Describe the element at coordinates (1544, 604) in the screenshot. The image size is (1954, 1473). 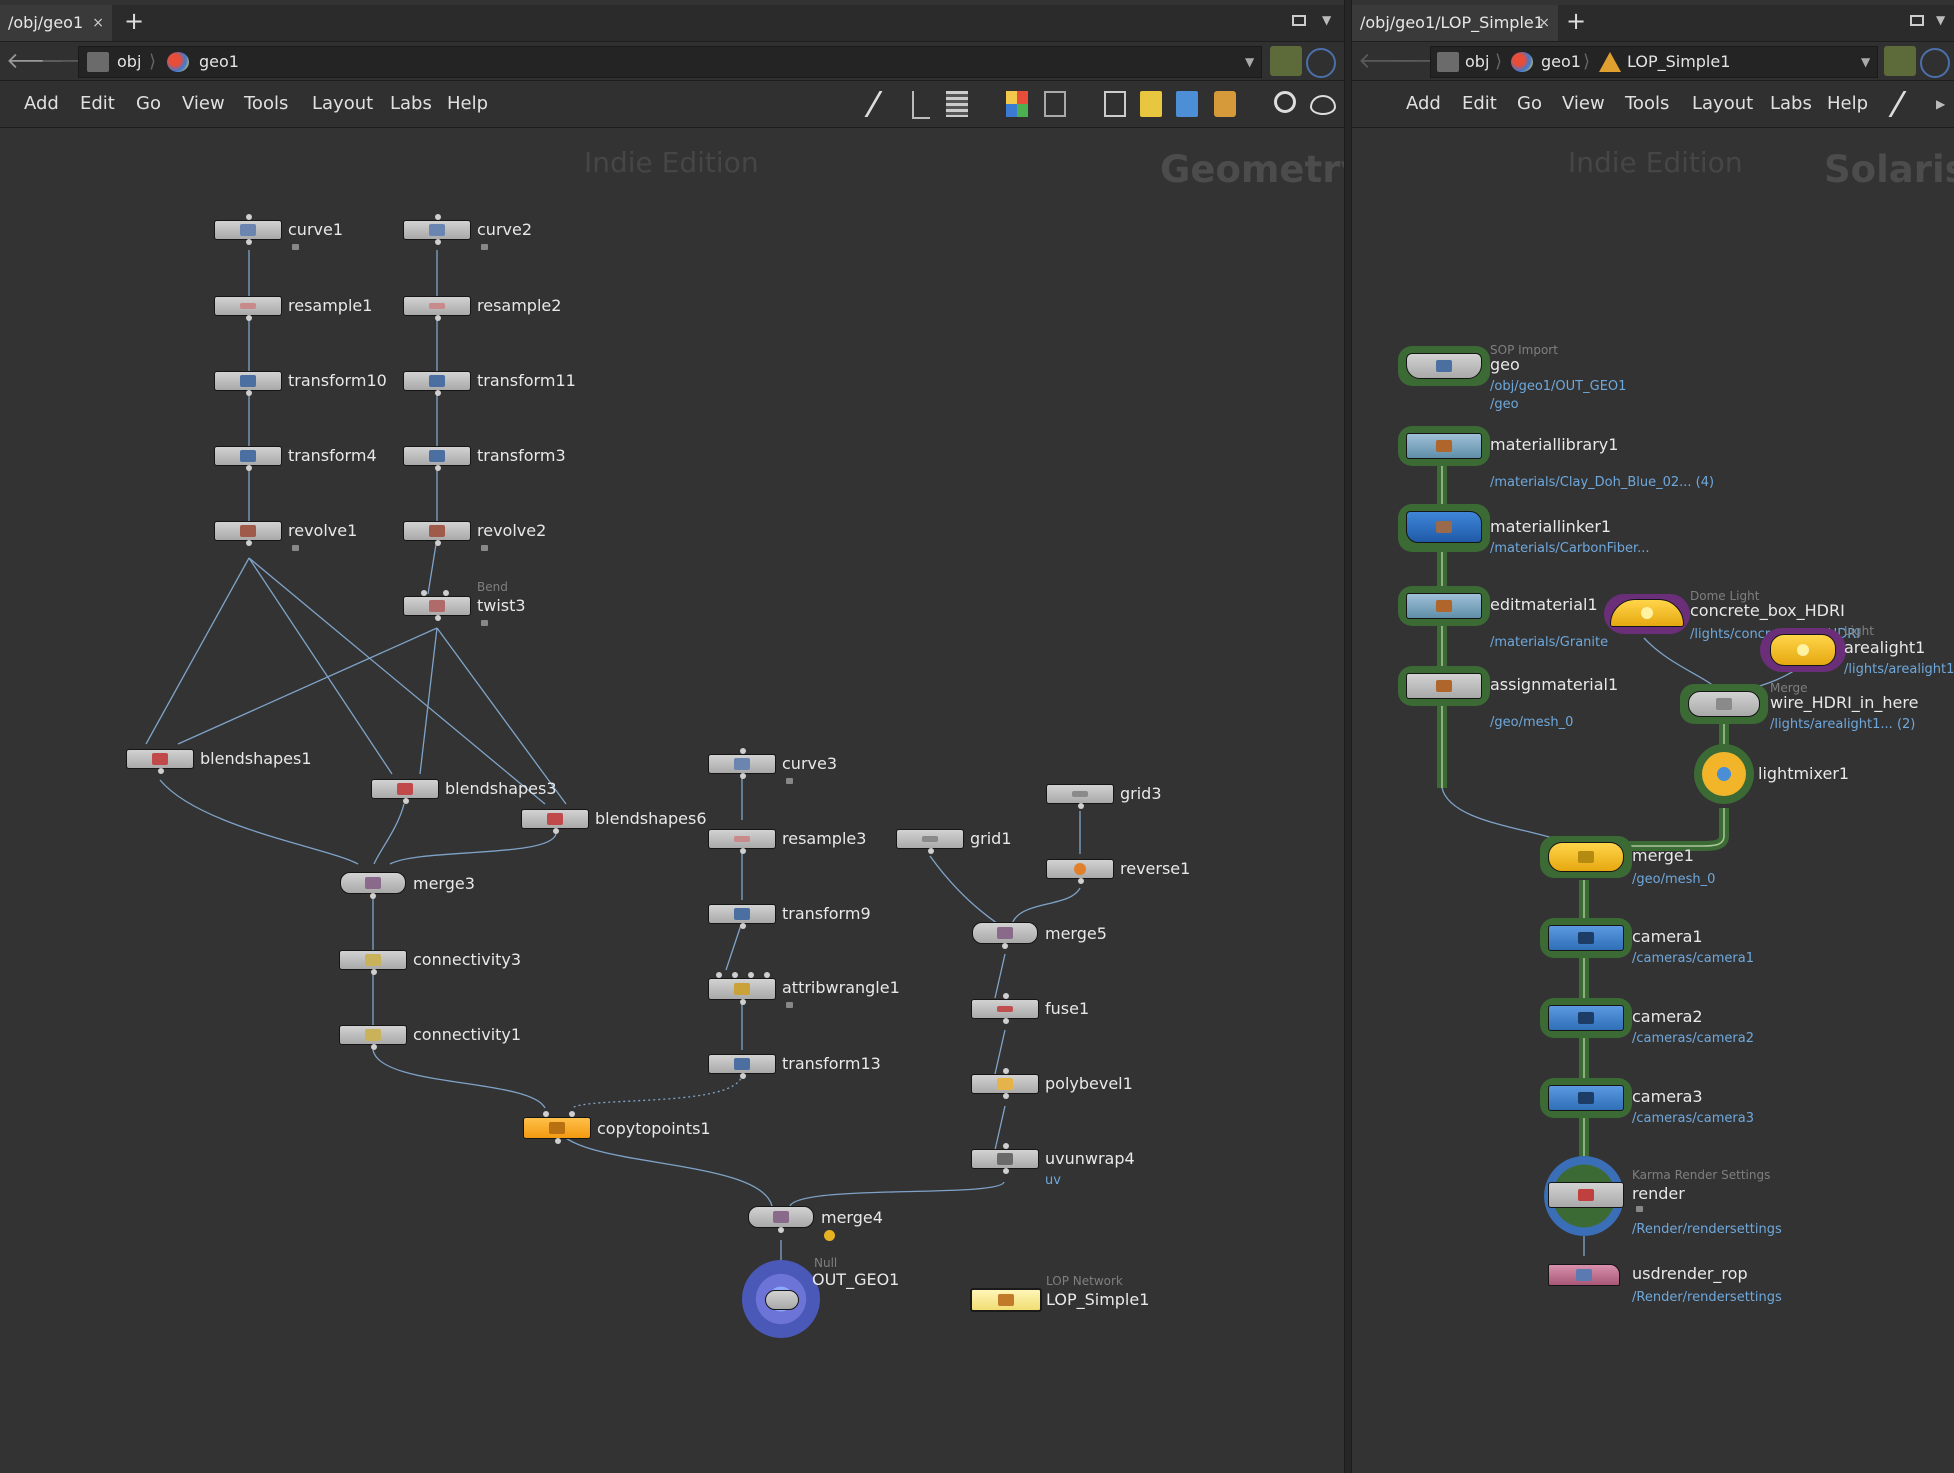
I see `node-label: editmaterial1` at that location.